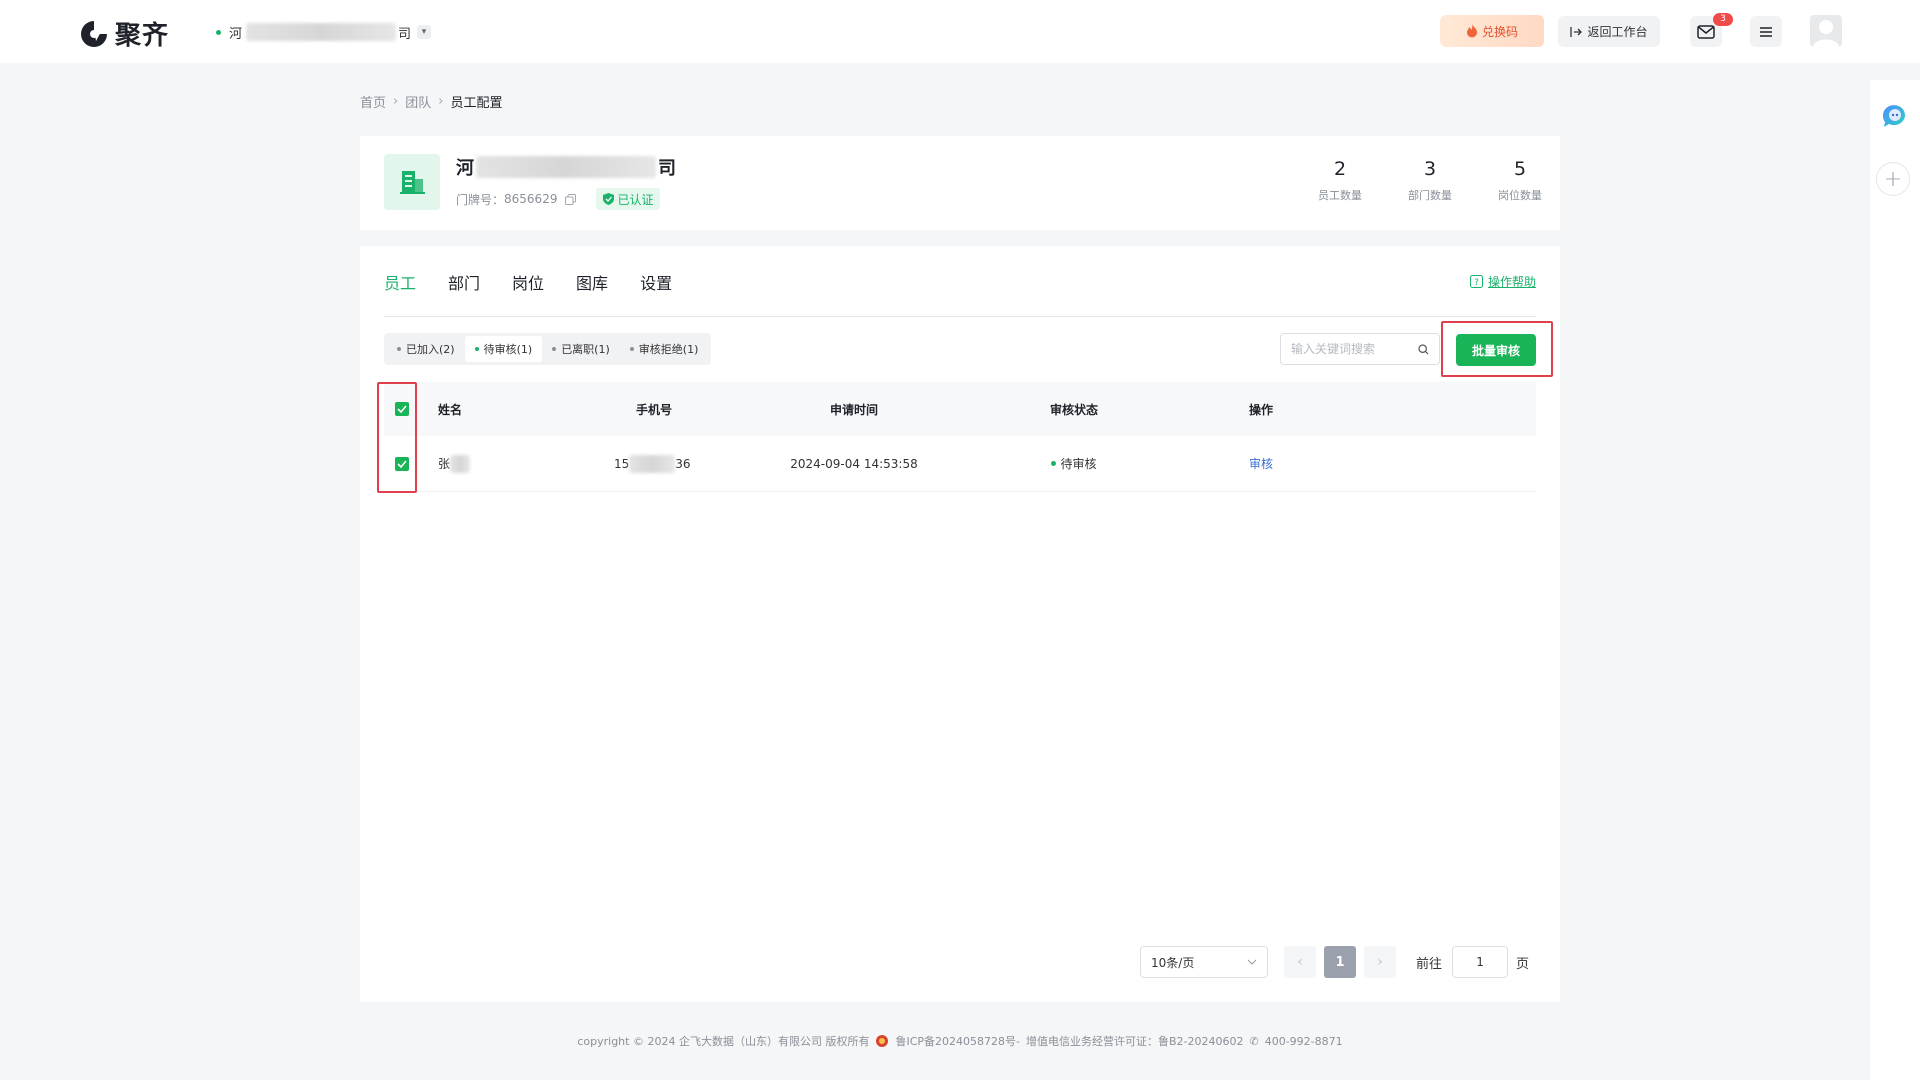  What do you see at coordinates (460, 463) in the screenshot?
I see `redacted-name` at bounding box center [460, 463].